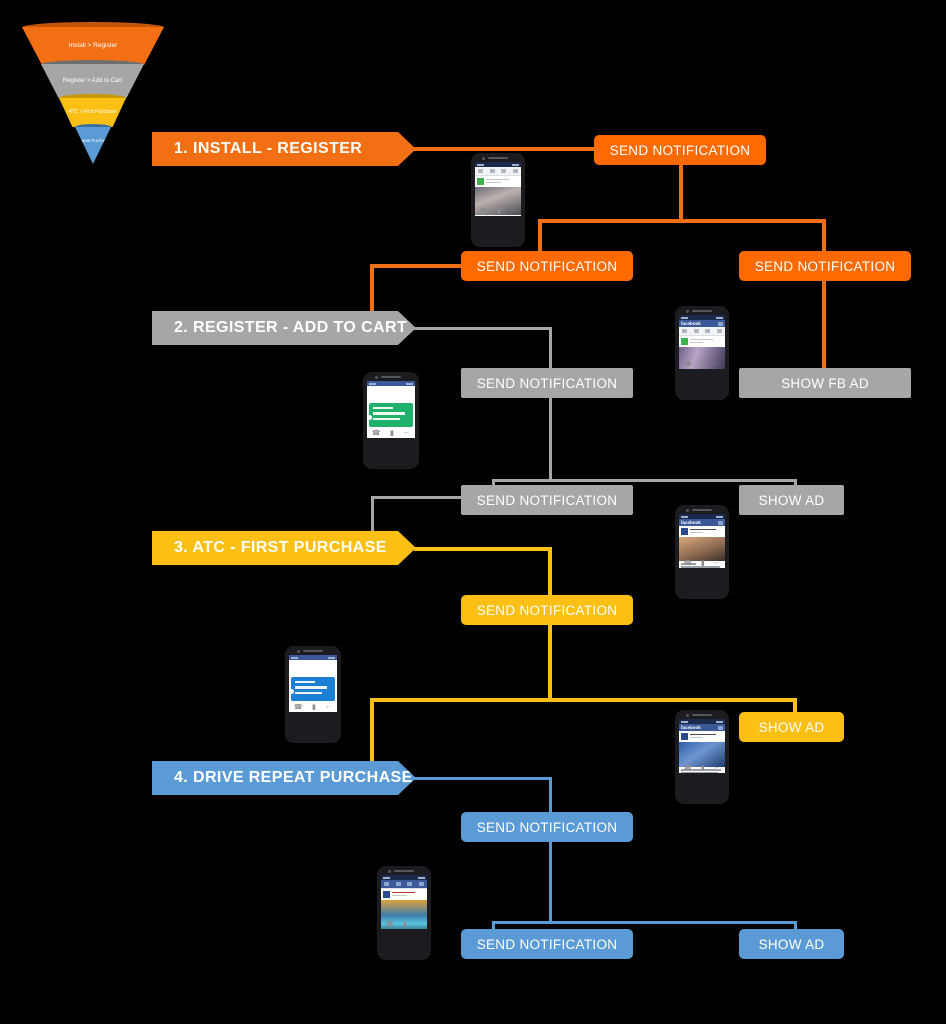 This screenshot has height=1024, width=946. Describe the element at coordinates (284, 548) in the screenshot. I see `stage-header-3: 3. ATC - FIRST PURCHASE` at that location.